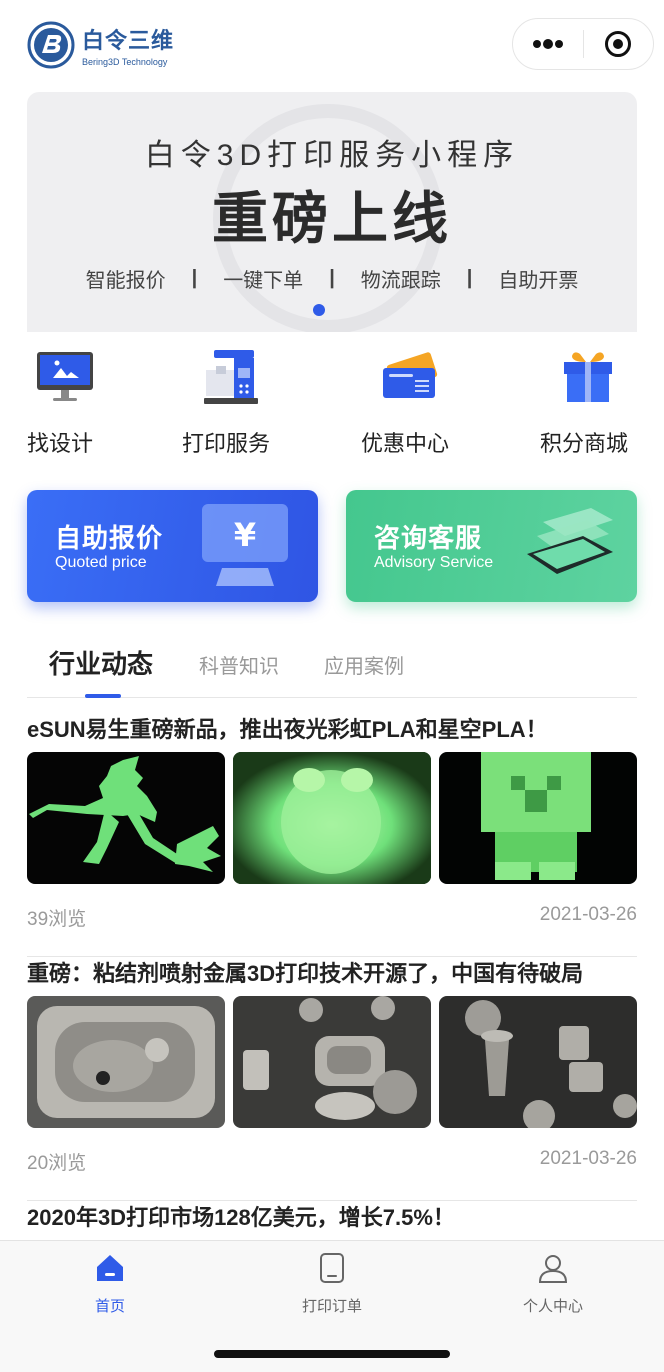  What do you see at coordinates (590, 405) in the screenshot?
I see `quick-item-points-mall: 积分商城` at bounding box center [590, 405].